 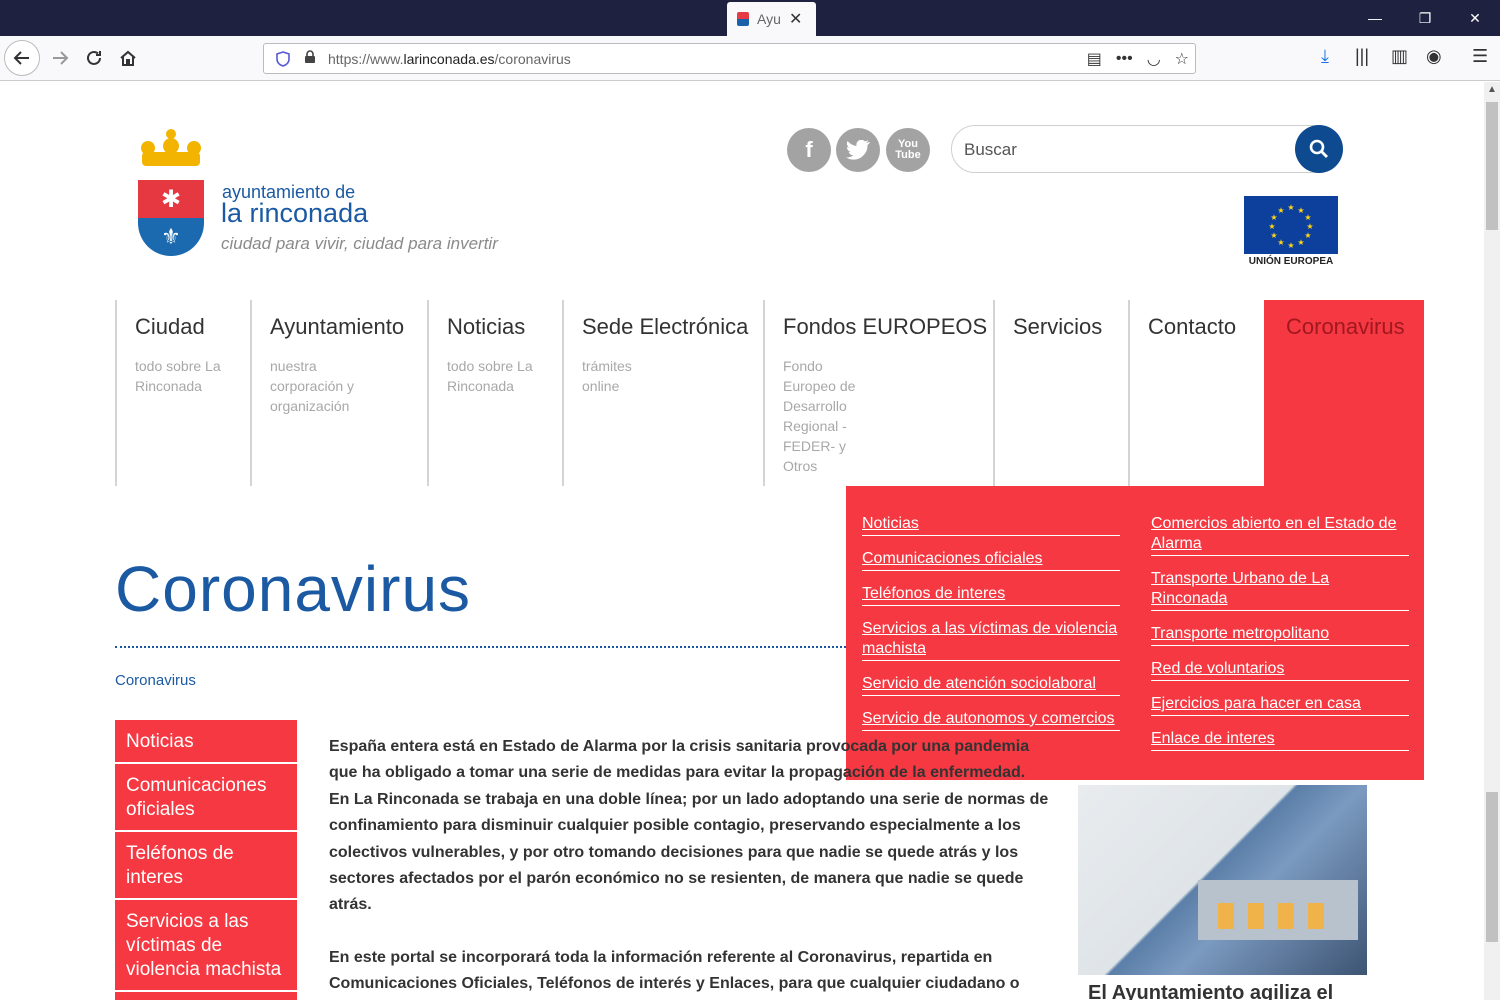 What do you see at coordinates (1291, 261) in the screenshot?
I see `eu-label: UNIÓN EUROPEA` at bounding box center [1291, 261].